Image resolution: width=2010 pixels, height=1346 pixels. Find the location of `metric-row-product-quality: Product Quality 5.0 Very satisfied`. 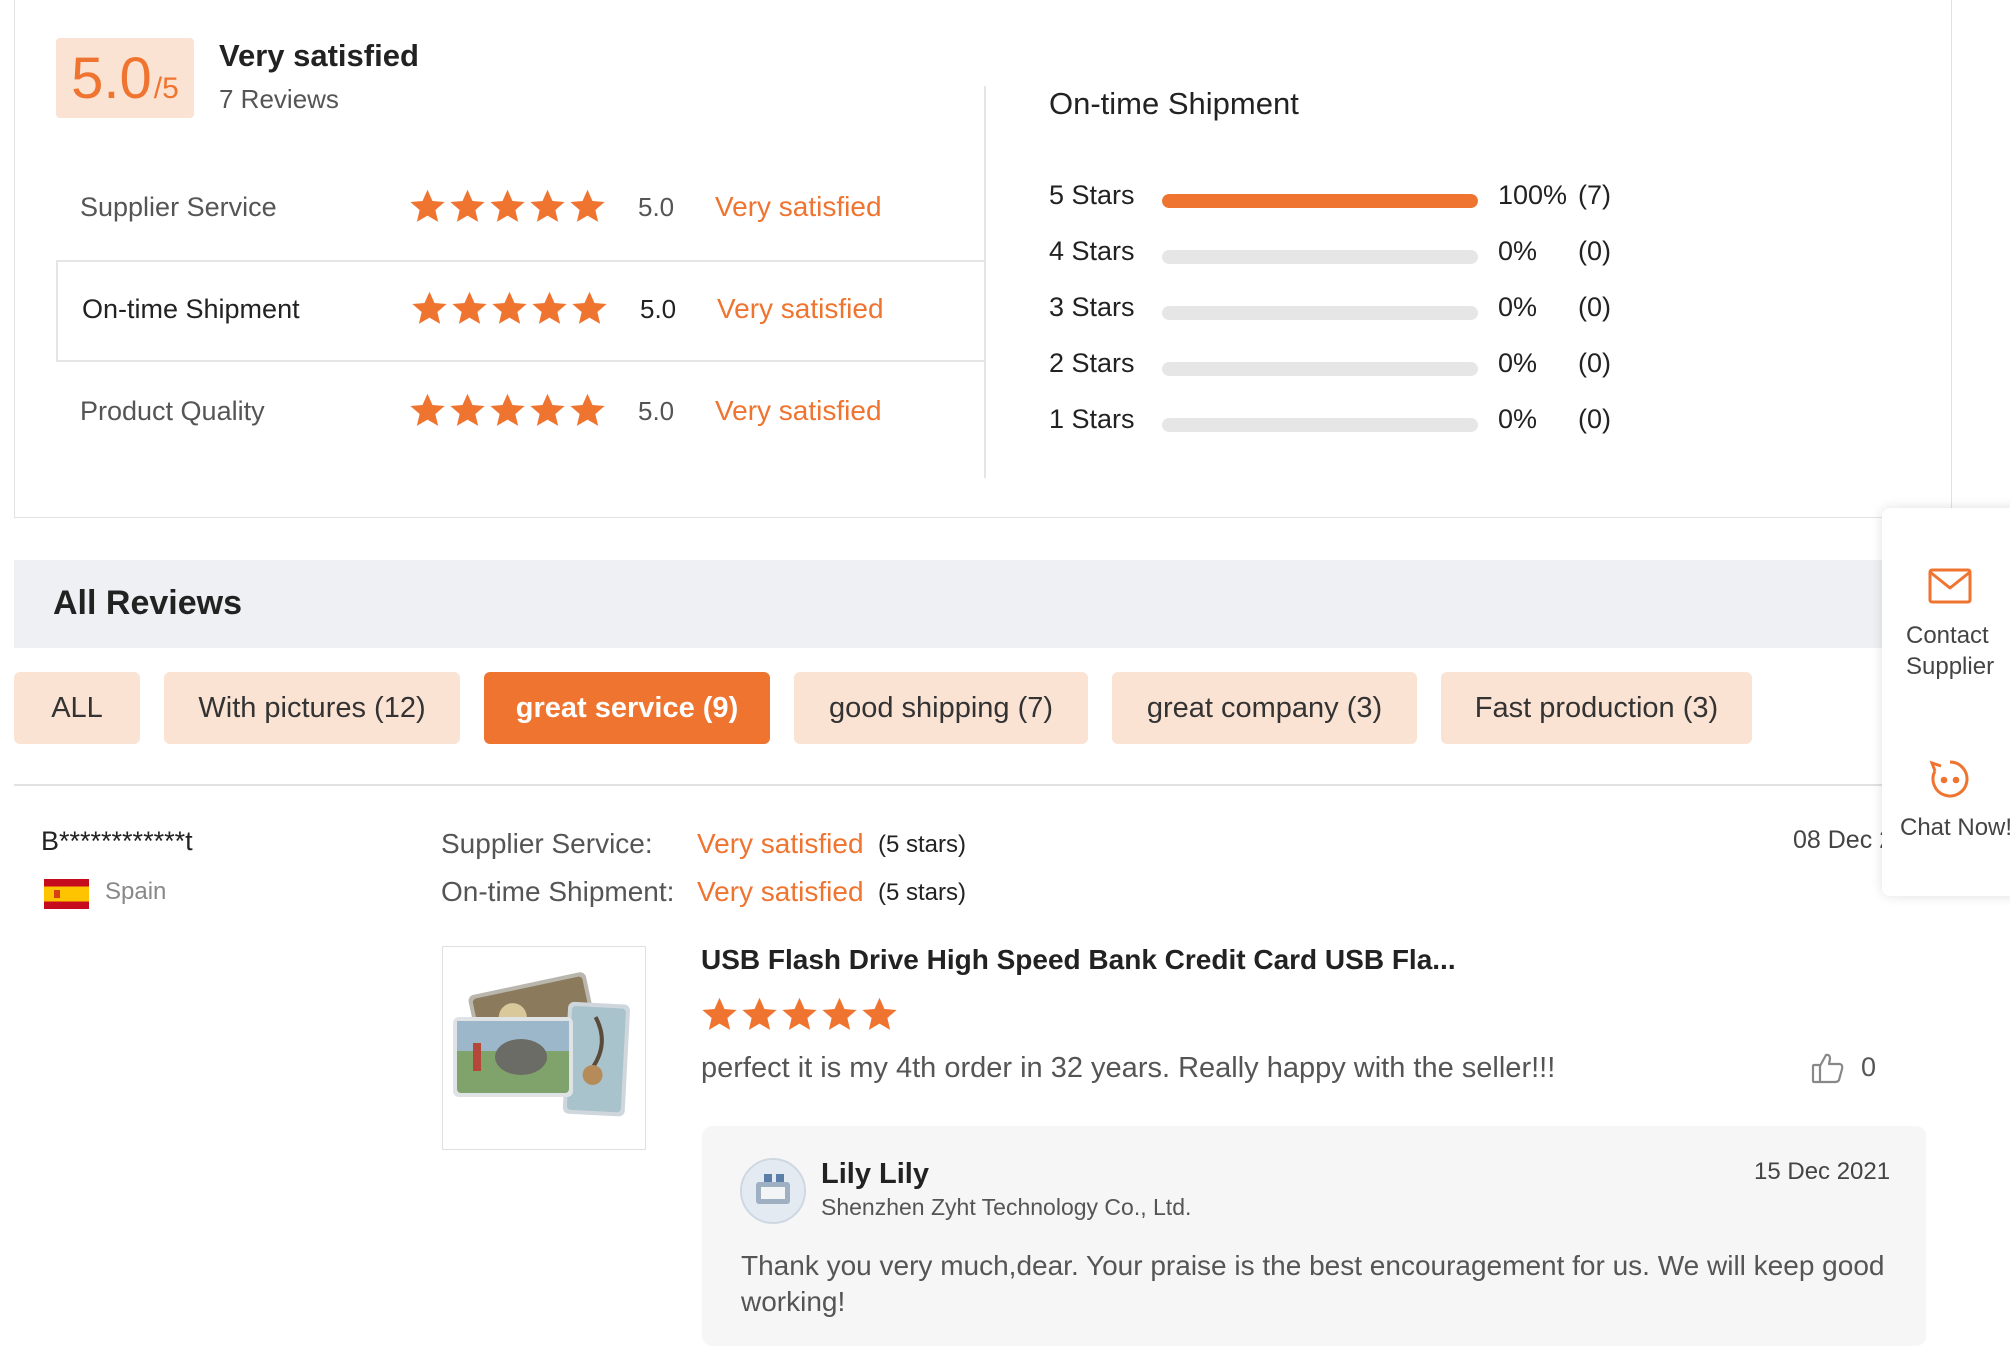

metric-row-product-quality: Product Quality 5.0 Very satisfied is located at coordinates (520, 413).